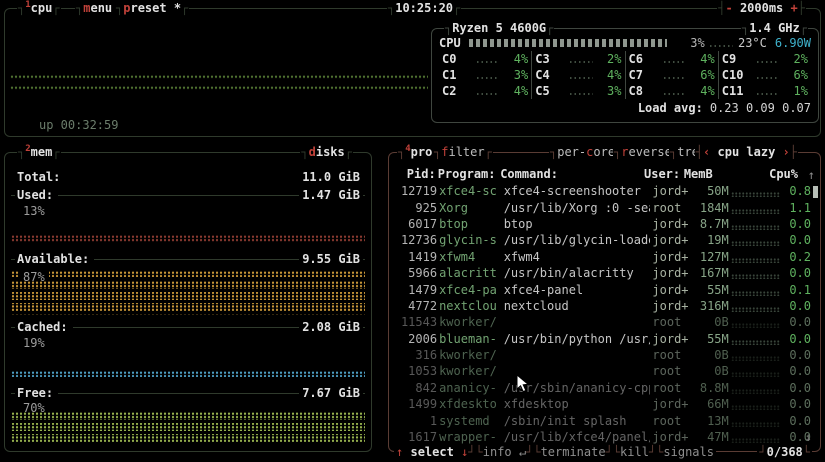  What do you see at coordinates (331, 195) in the screenshot?
I see `mem-stat-value: 1.47 GiB` at bounding box center [331, 195].